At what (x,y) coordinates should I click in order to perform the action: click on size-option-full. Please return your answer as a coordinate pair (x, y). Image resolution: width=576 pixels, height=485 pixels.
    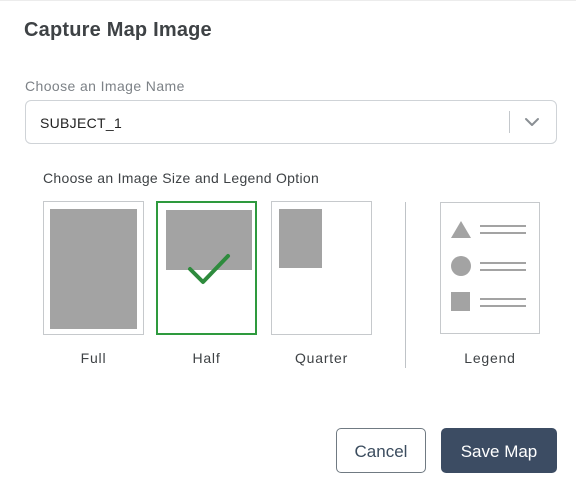
    Looking at the image, I should click on (93, 268).